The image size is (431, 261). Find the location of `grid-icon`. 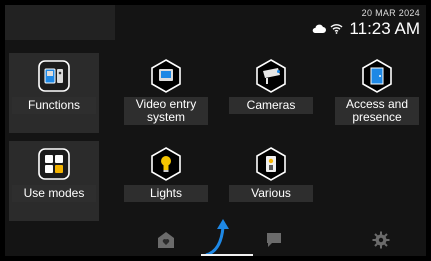

grid-icon is located at coordinates (54, 164).